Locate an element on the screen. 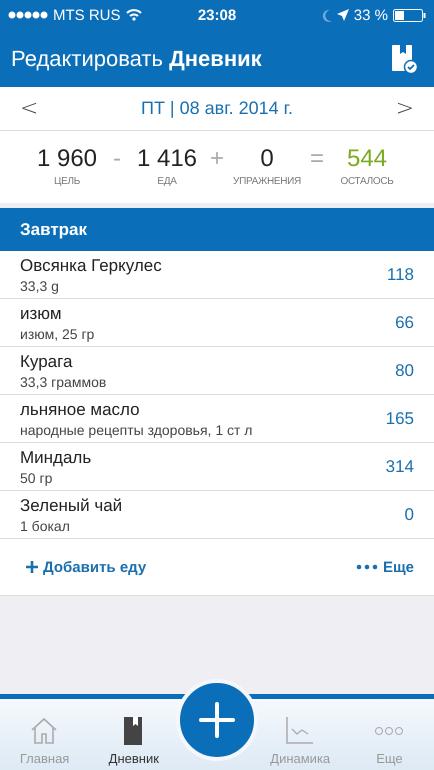 The width and height of the screenshot is (434, 770). next-day-button: > is located at coordinates (405, 108).